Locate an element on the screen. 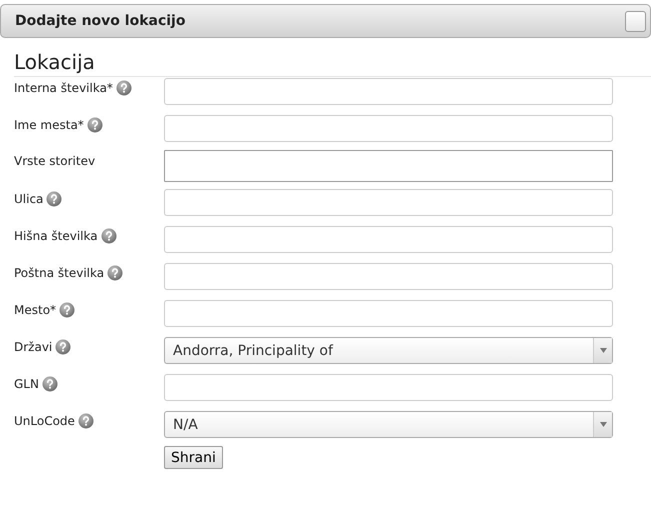  section-title: Lokacija is located at coordinates (332, 63).